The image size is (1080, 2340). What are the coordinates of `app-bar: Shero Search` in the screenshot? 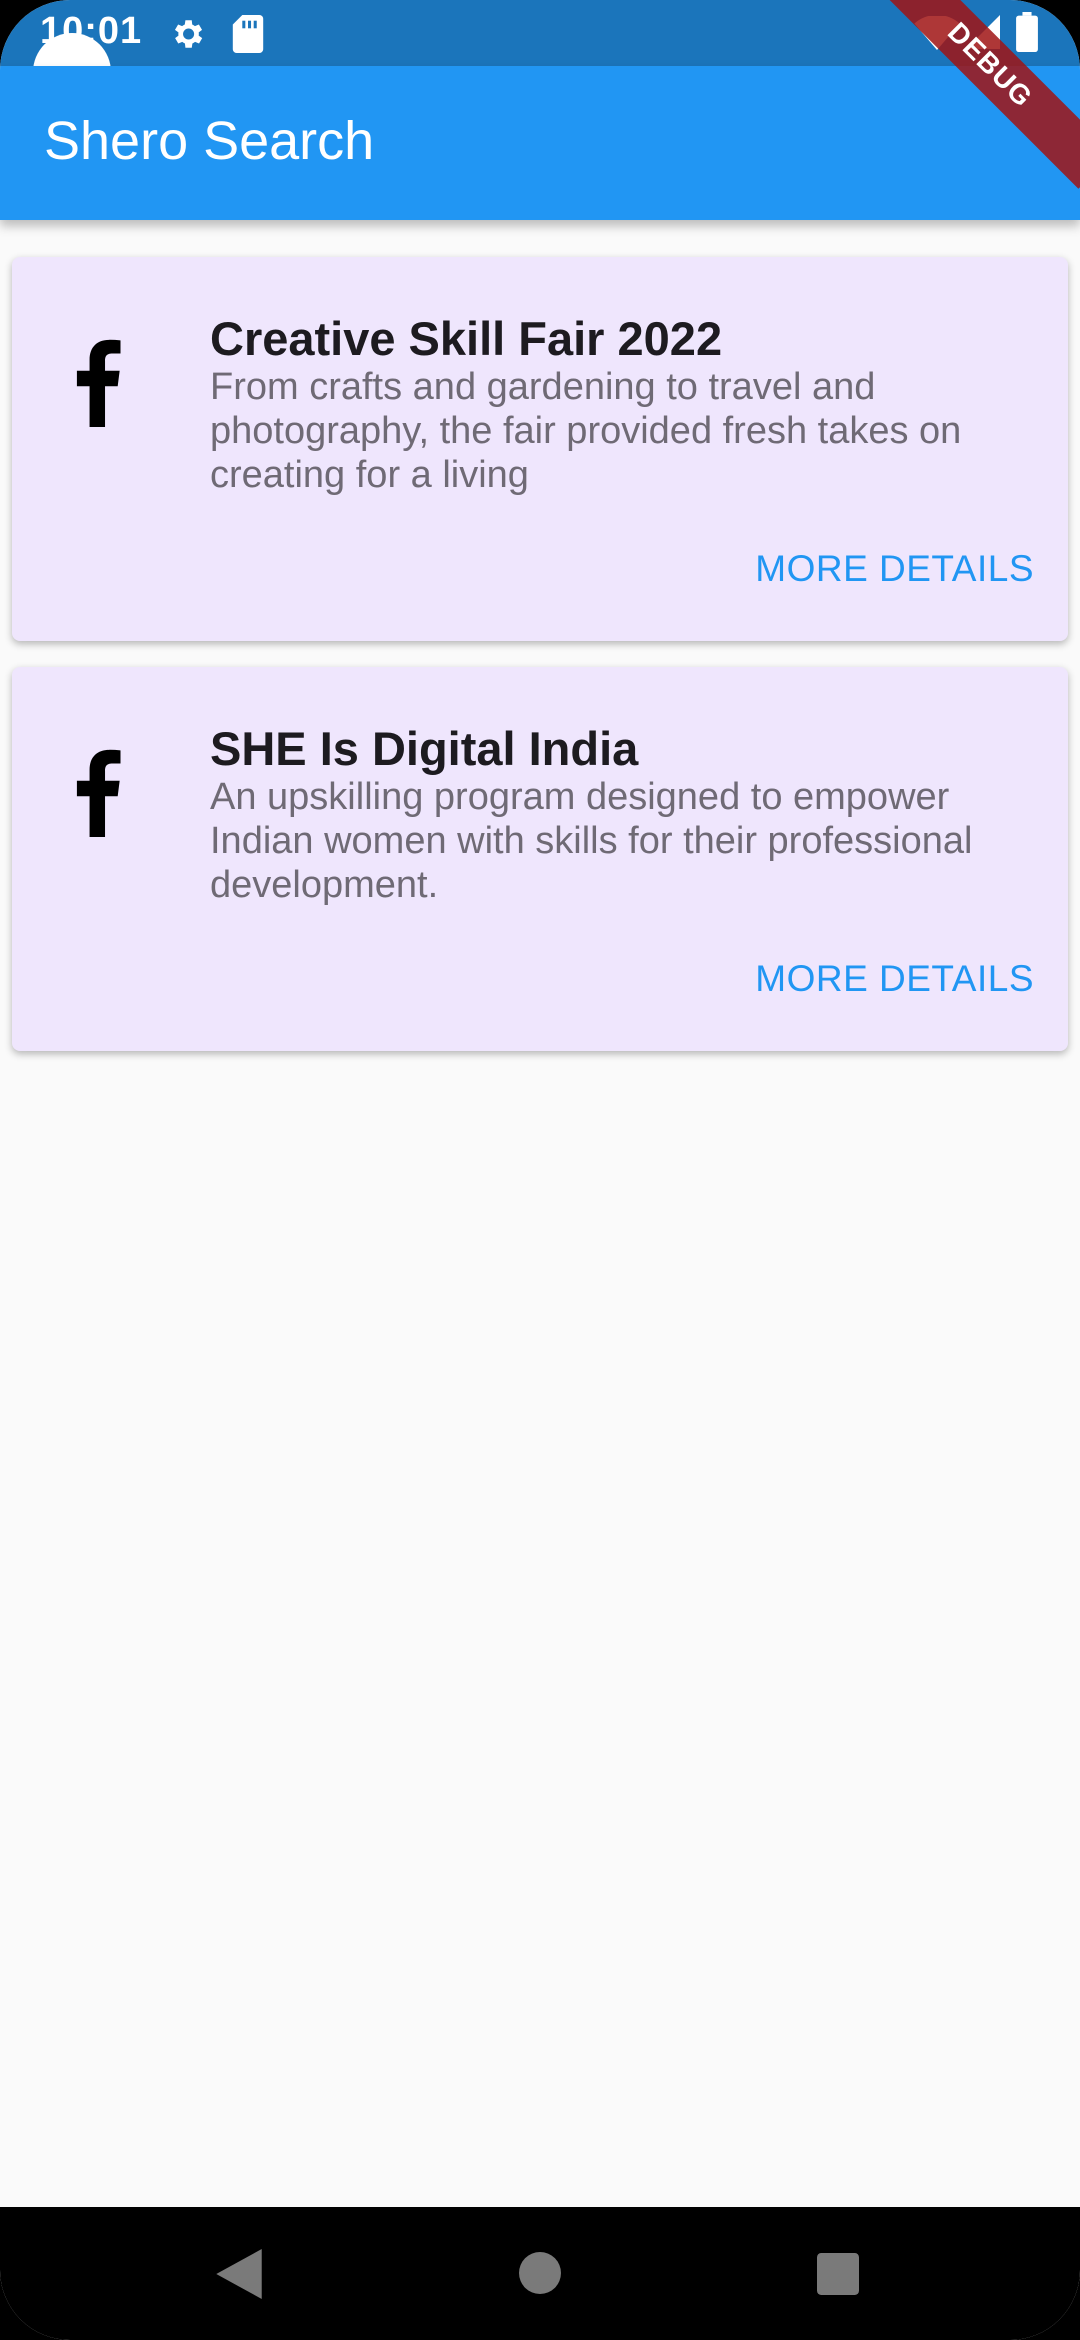 It's located at (540, 143).